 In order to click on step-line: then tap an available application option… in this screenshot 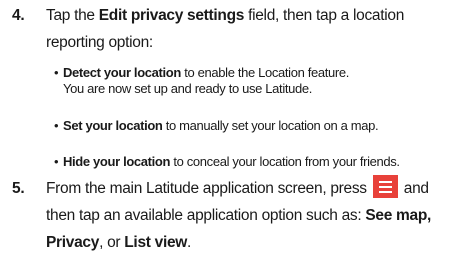, I will do `click(258, 215)`.